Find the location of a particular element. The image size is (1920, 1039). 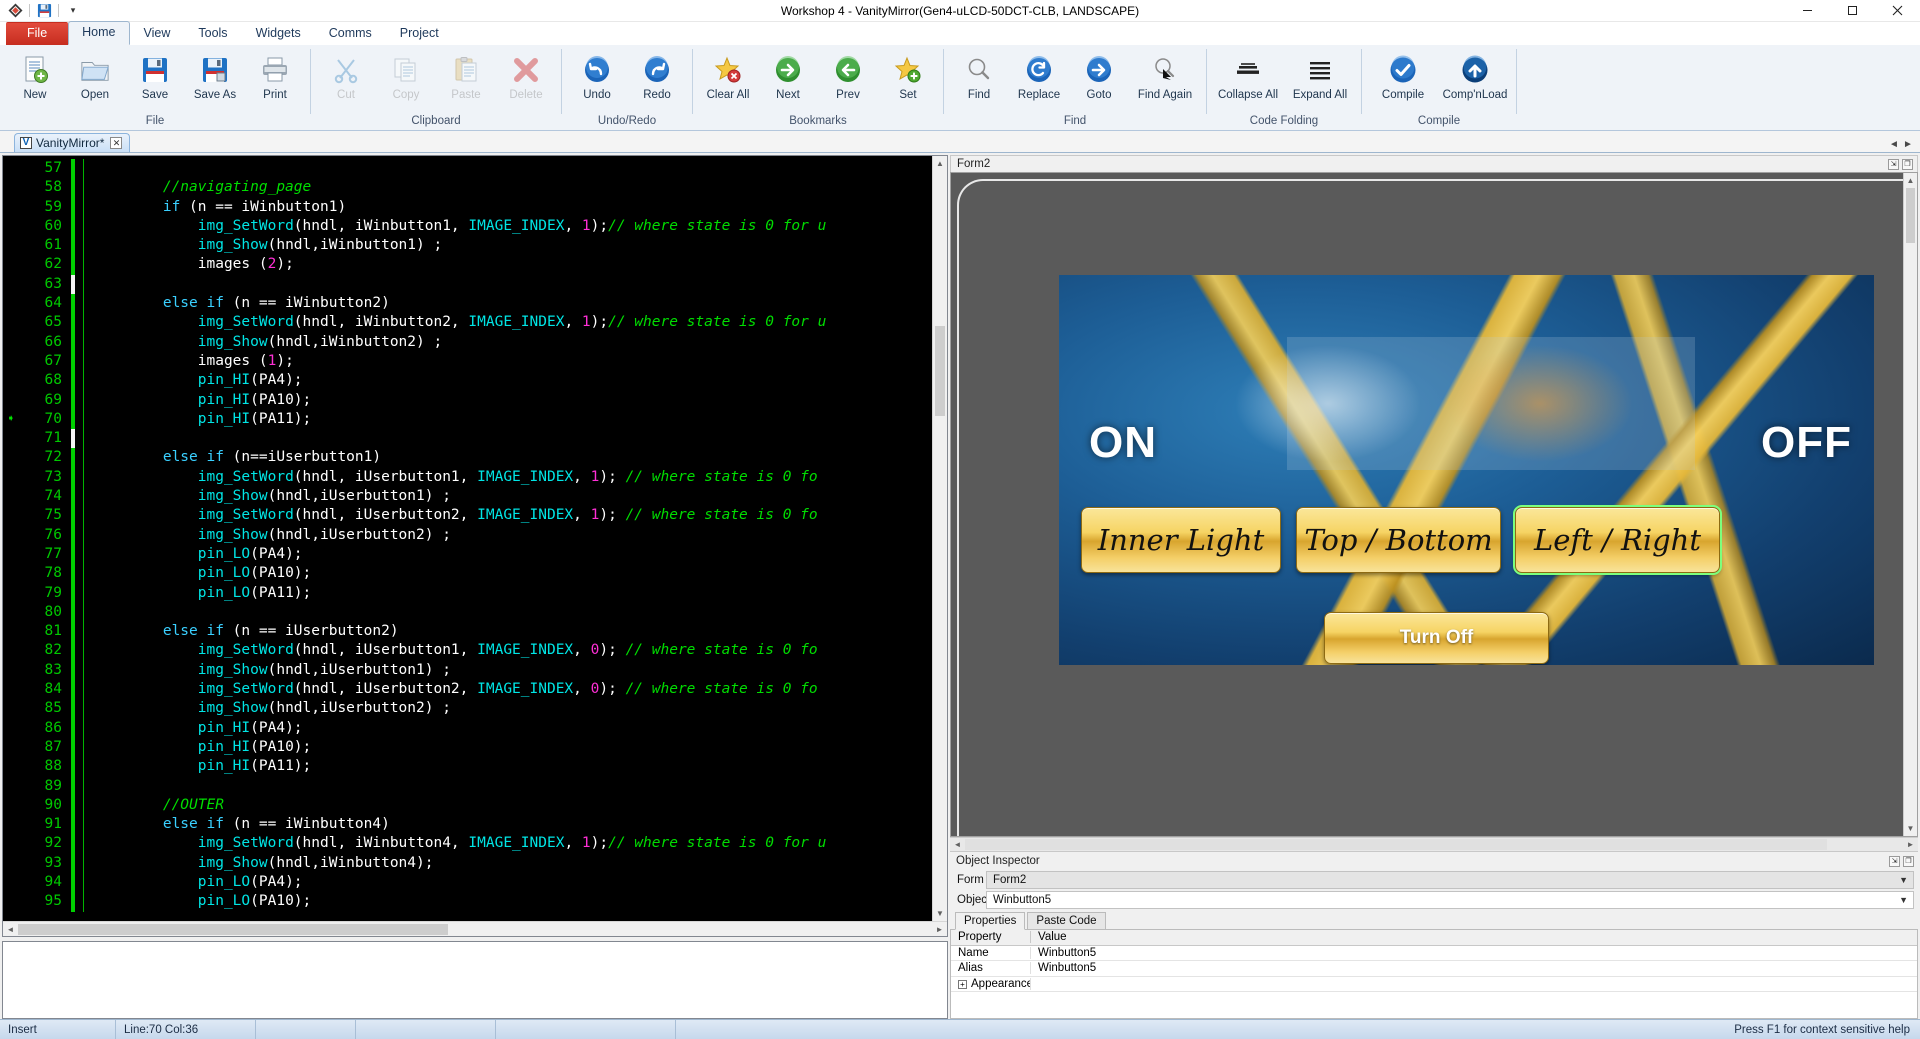

collapse-all-button: Collapse All is located at coordinates (1248, 76).